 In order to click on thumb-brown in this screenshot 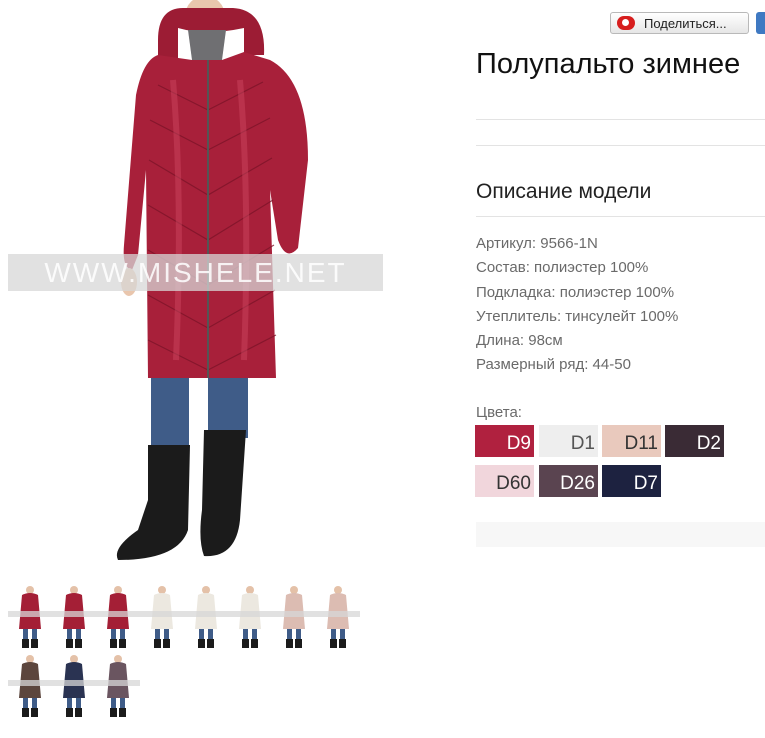, I will do `click(30, 686)`.